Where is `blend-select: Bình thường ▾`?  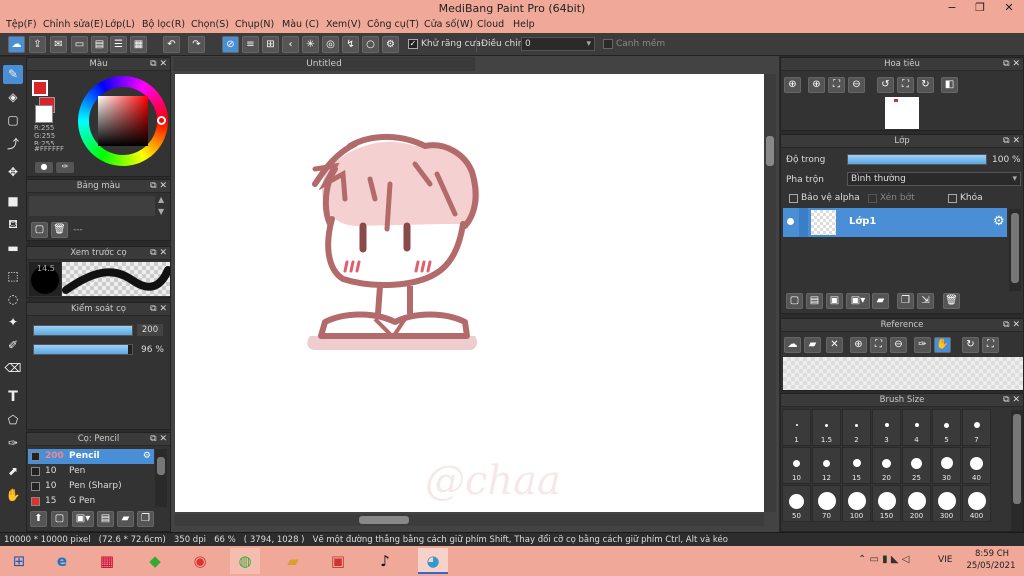 blend-select: Bình thường ▾ is located at coordinates (934, 179).